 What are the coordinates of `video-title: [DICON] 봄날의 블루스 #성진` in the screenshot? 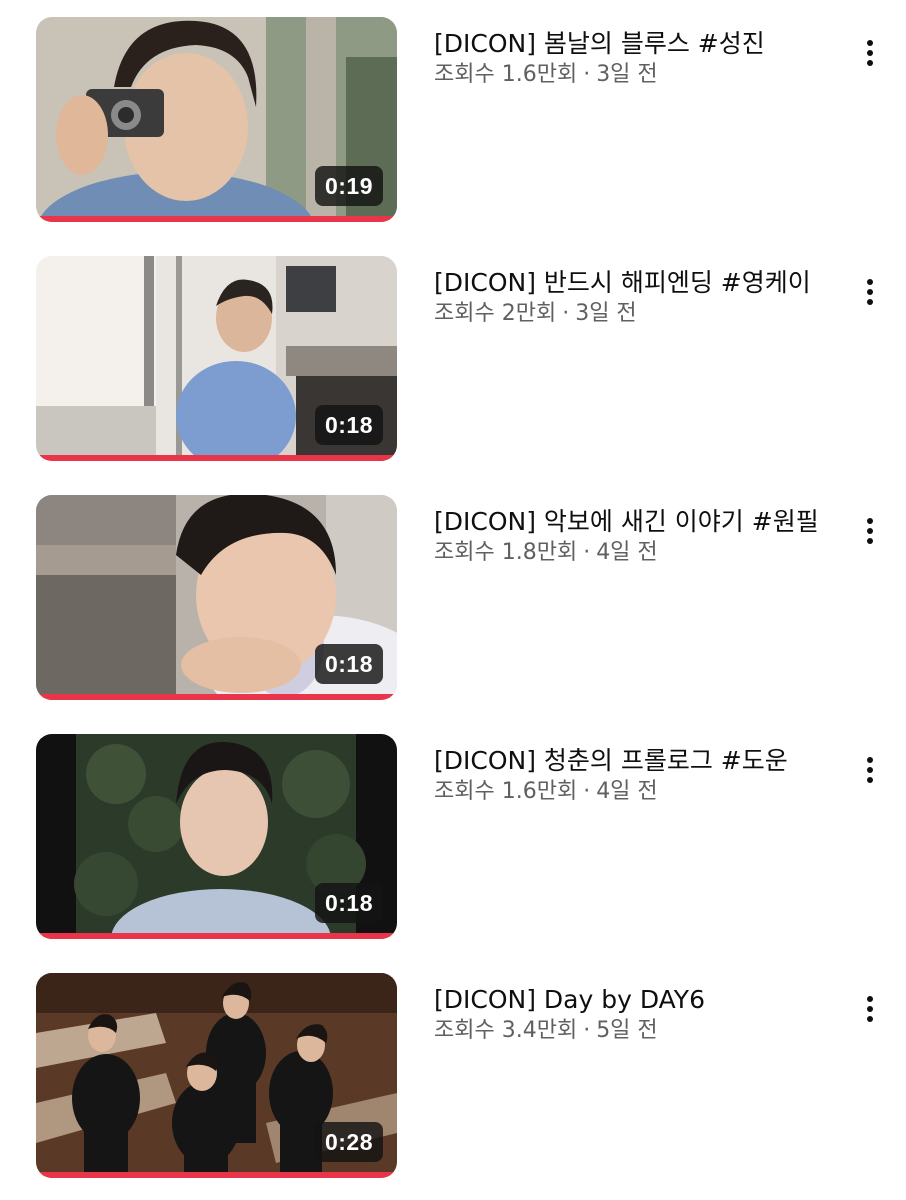 It's located at (639, 44).